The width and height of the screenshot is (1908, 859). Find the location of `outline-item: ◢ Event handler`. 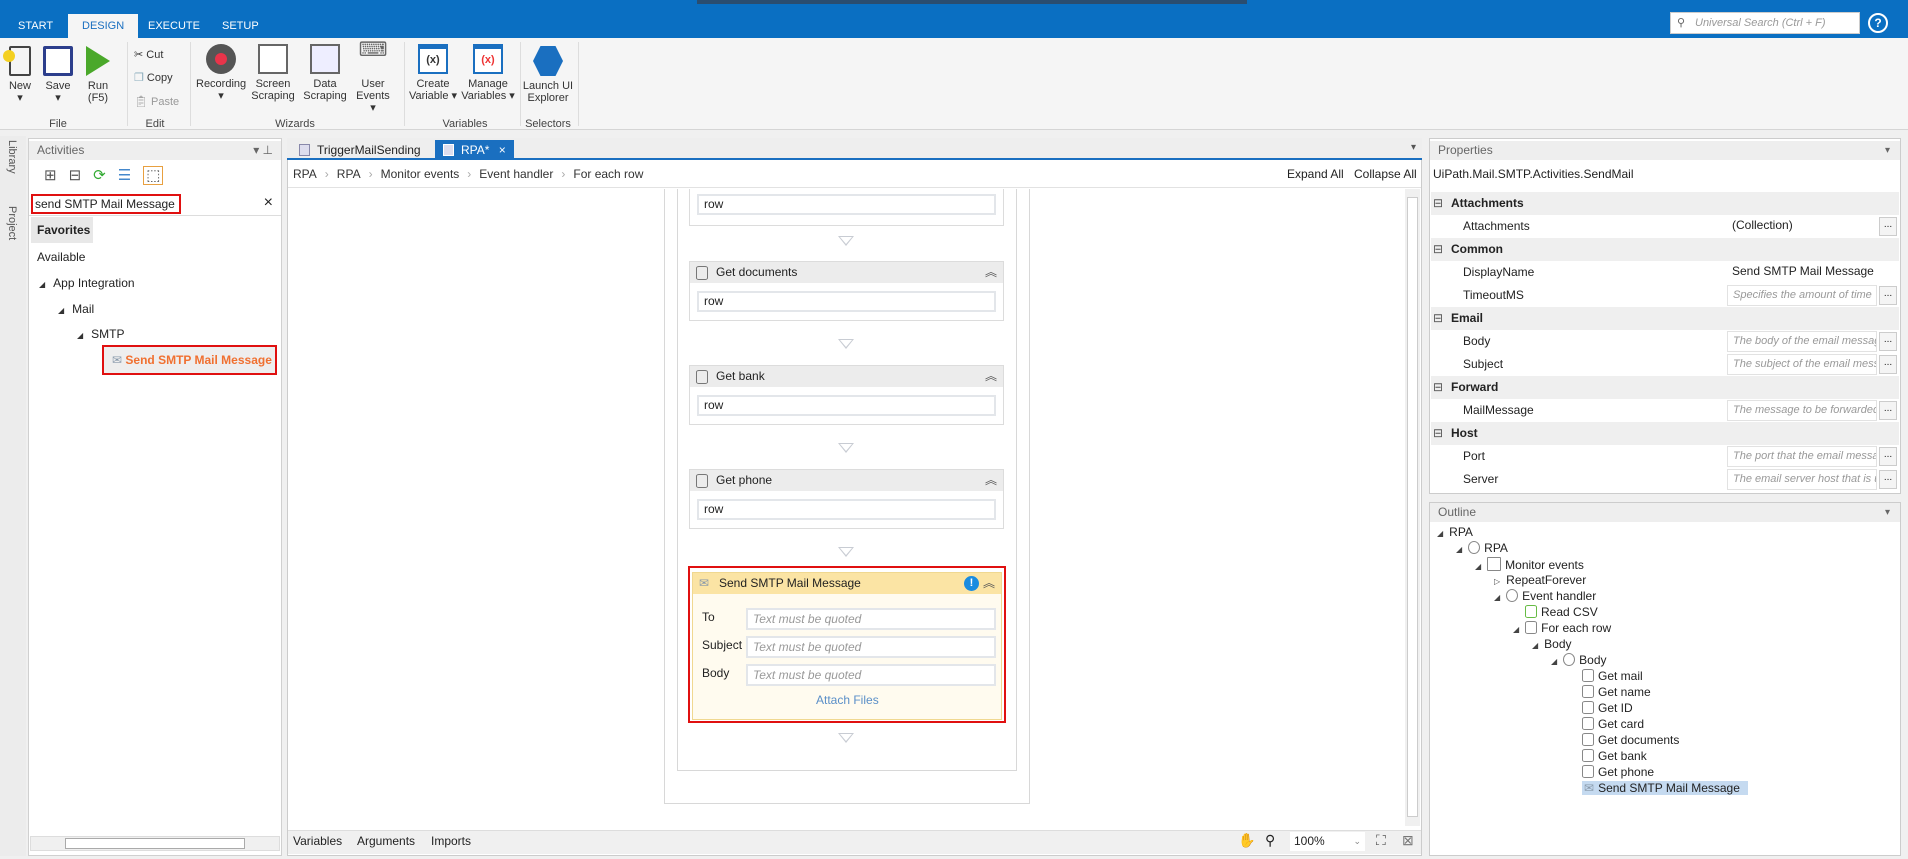

outline-item: ◢ Event handler is located at coordinates (1545, 596).